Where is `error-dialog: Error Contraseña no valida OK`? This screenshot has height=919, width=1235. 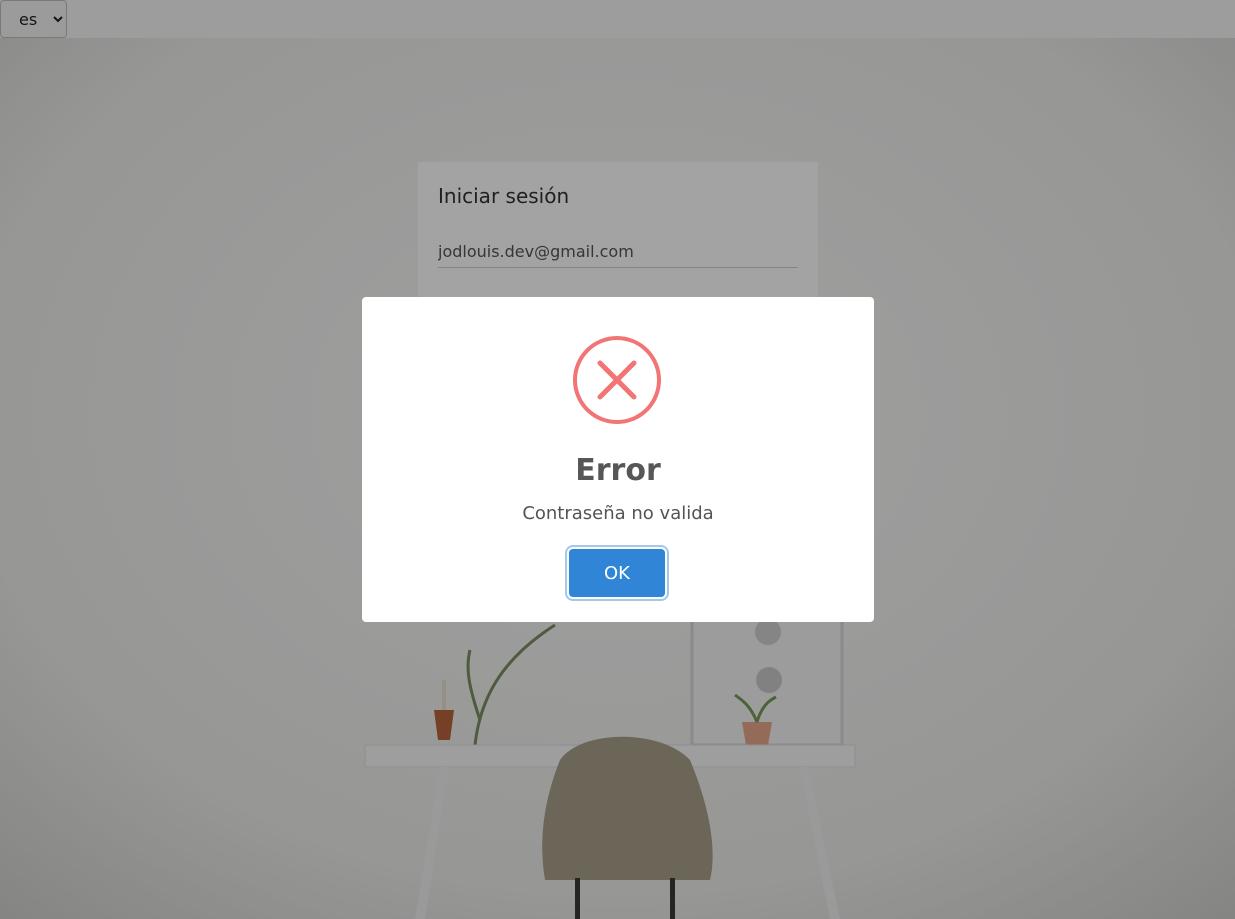
error-dialog: Error Contraseña no valida OK is located at coordinates (618, 459).